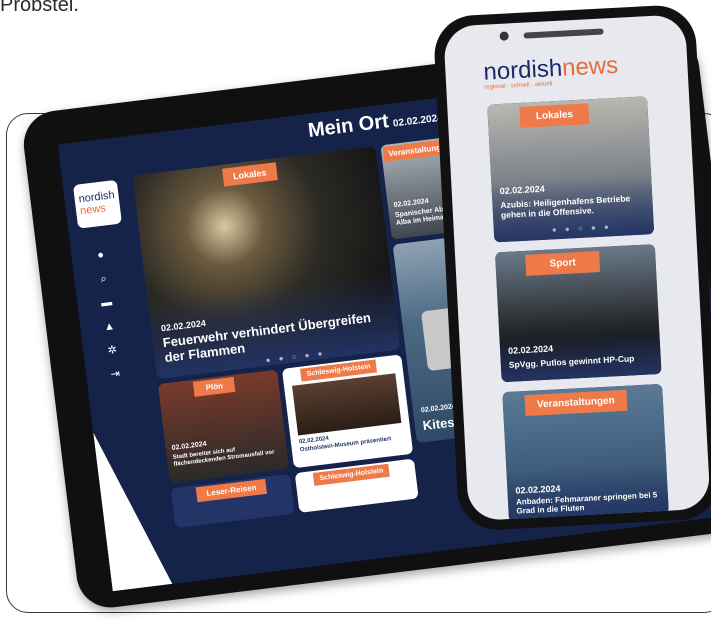 The width and height of the screenshot is (711, 631). Describe the element at coordinates (348, 126) in the screenshot. I see `page-title-text: Mein Ort` at that location.